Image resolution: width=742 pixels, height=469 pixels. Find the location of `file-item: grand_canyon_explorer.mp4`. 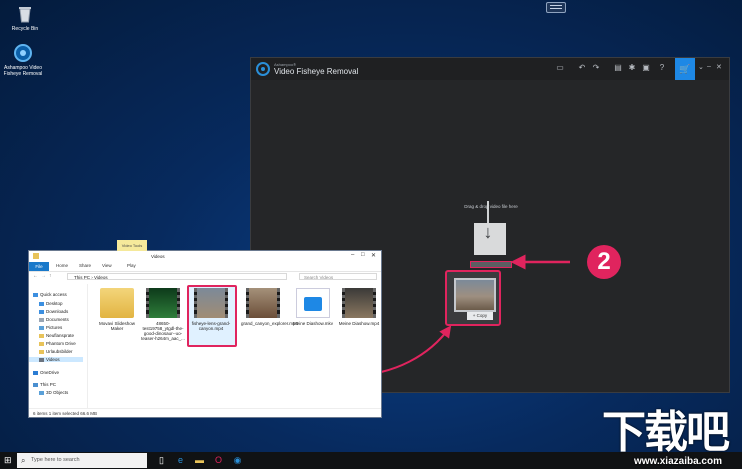

file-item: grand_canyon_explorer.mp4 is located at coordinates (270, 307).